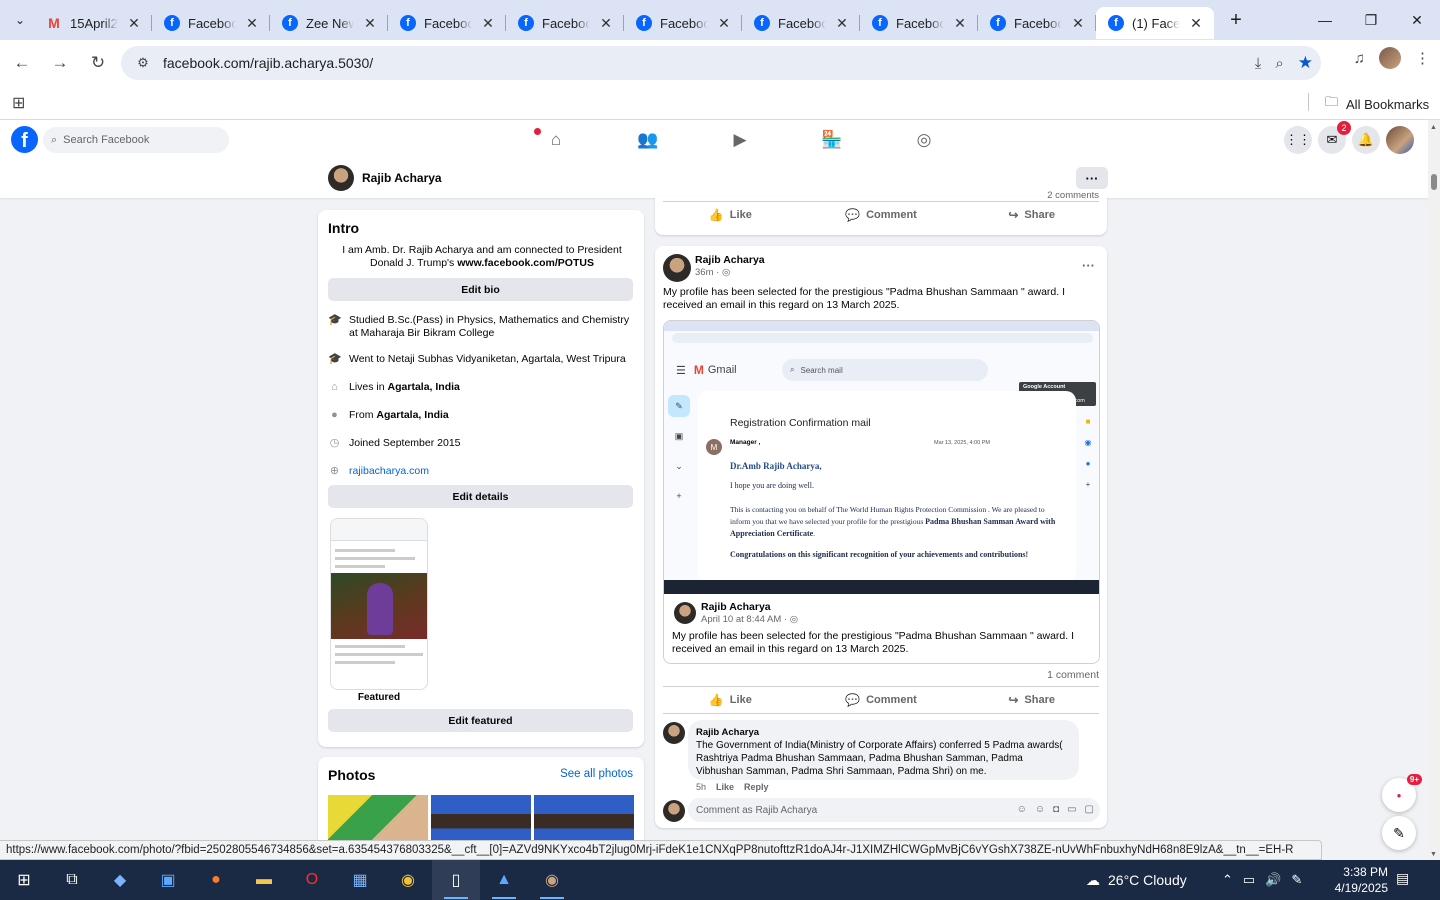 Image resolution: width=1440 pixels, height=900 pixels. What do you see at coordinates (264, 880) in the screenshot?
I see `file-explorer-icon: ▬` at bounding box center [264, 880].